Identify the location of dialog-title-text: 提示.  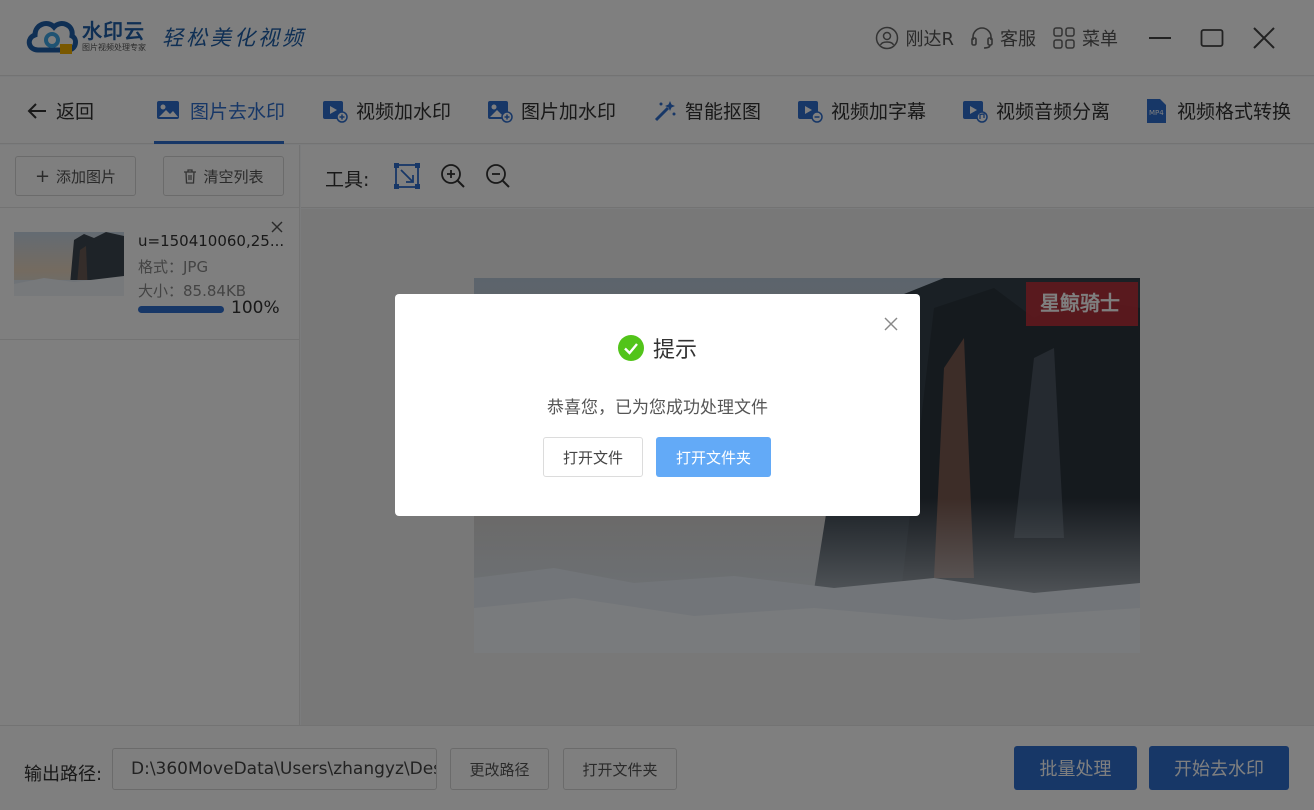
(674, 350).